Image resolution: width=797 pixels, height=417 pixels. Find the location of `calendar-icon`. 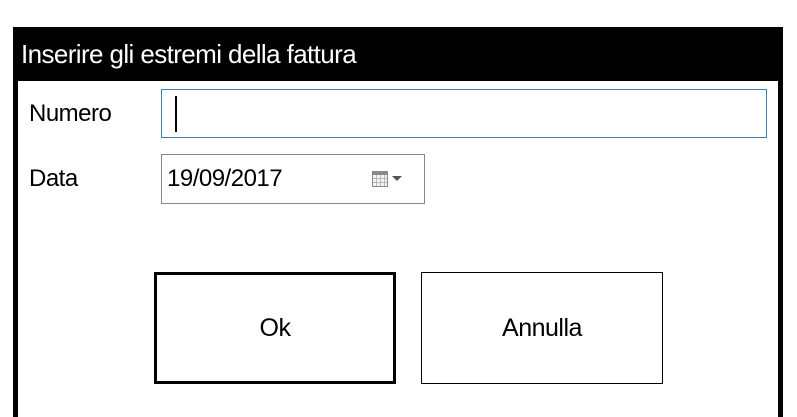

calendar-icon is located at coordinates (380, 179).